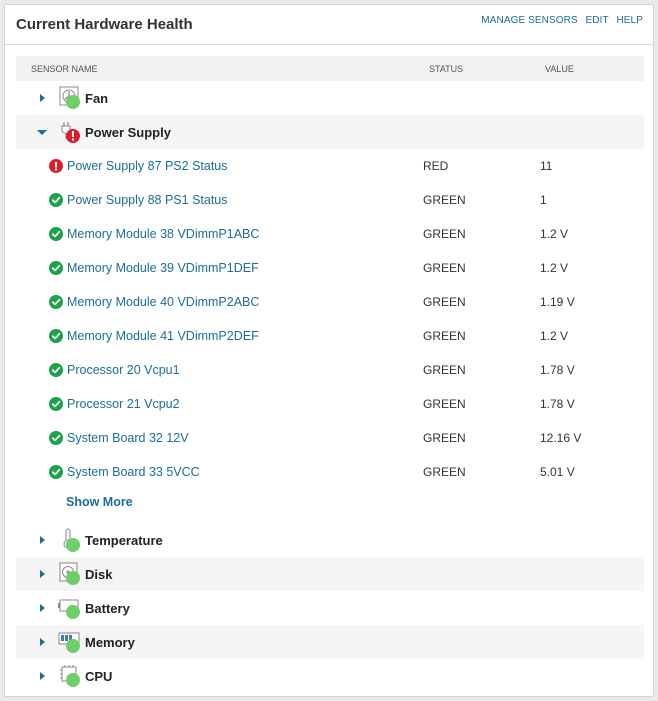 This screenshot has width=658, height=701. I want to click on sensor-name-link: Processor 20 Vcpu1, so click(123, 370).